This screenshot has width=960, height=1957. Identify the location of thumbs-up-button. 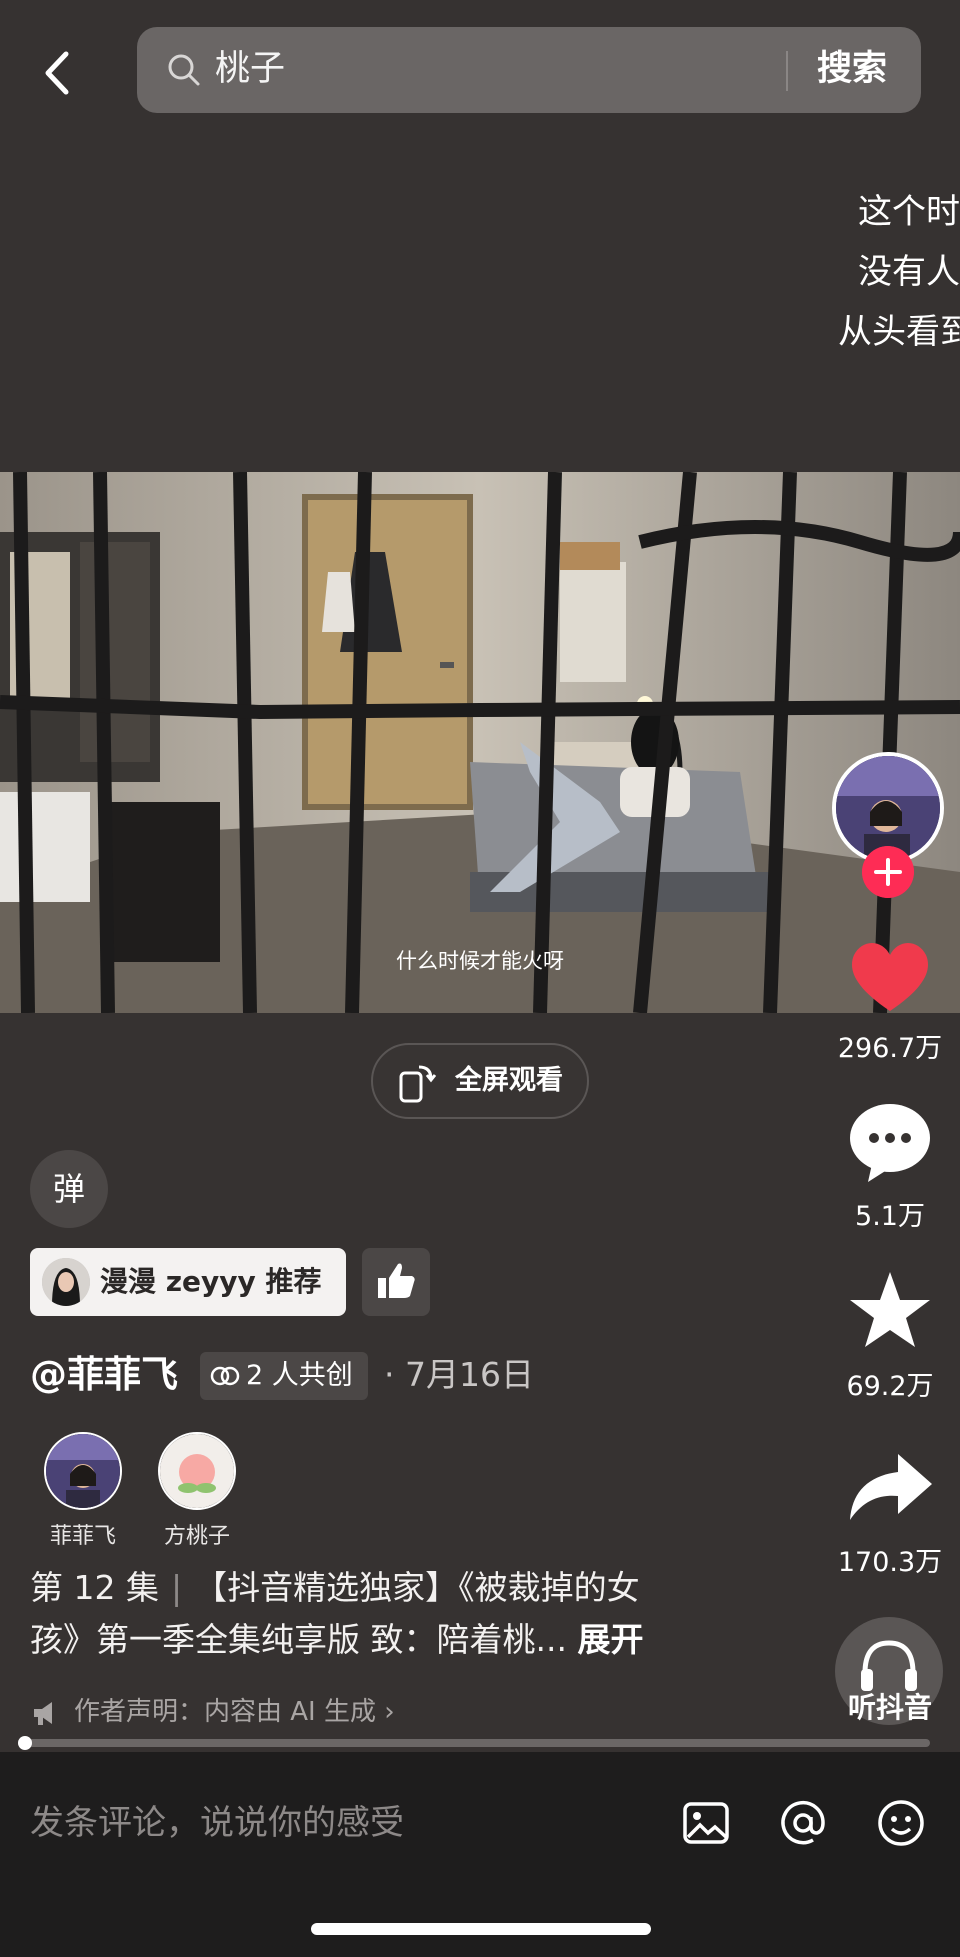
(396, 1282).